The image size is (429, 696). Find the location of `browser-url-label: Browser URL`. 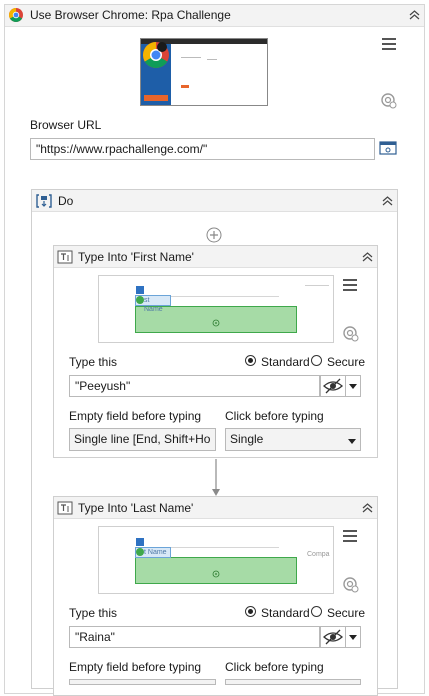

browser-url-label: Browser URL is located at coordinates (66, 125).